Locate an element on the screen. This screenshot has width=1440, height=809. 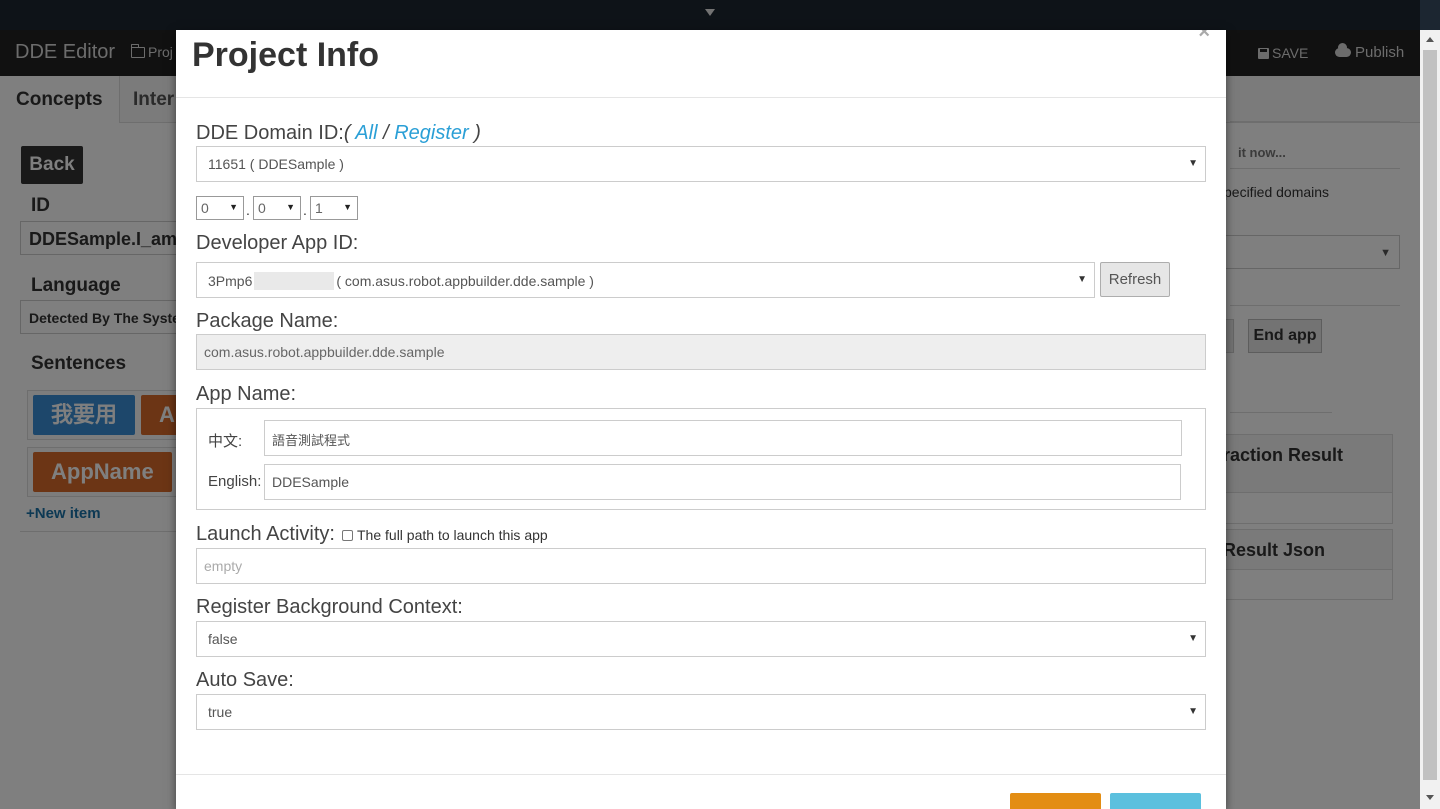
register-bg-select: false ▼ is located at coordinates (701, 639).